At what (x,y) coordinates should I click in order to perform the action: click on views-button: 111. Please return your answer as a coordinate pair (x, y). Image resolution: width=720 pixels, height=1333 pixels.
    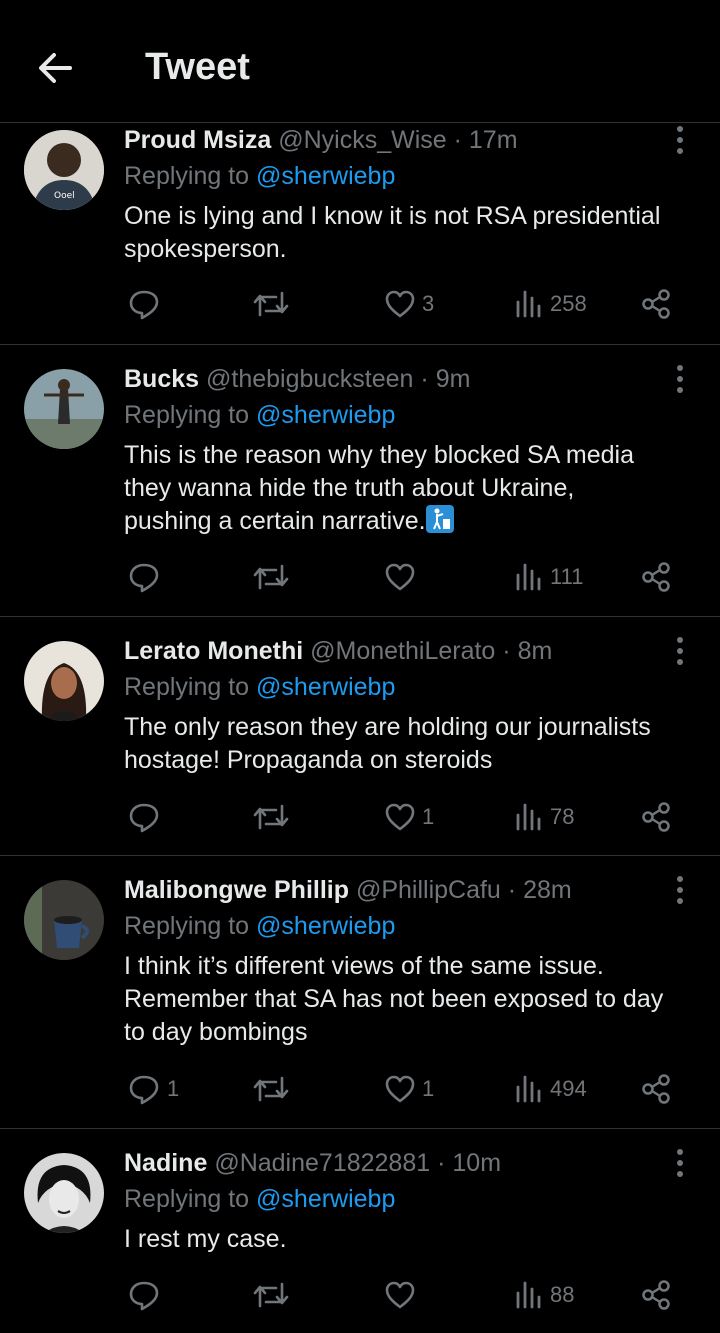
    Looking at the image, I should click on (548, 577).